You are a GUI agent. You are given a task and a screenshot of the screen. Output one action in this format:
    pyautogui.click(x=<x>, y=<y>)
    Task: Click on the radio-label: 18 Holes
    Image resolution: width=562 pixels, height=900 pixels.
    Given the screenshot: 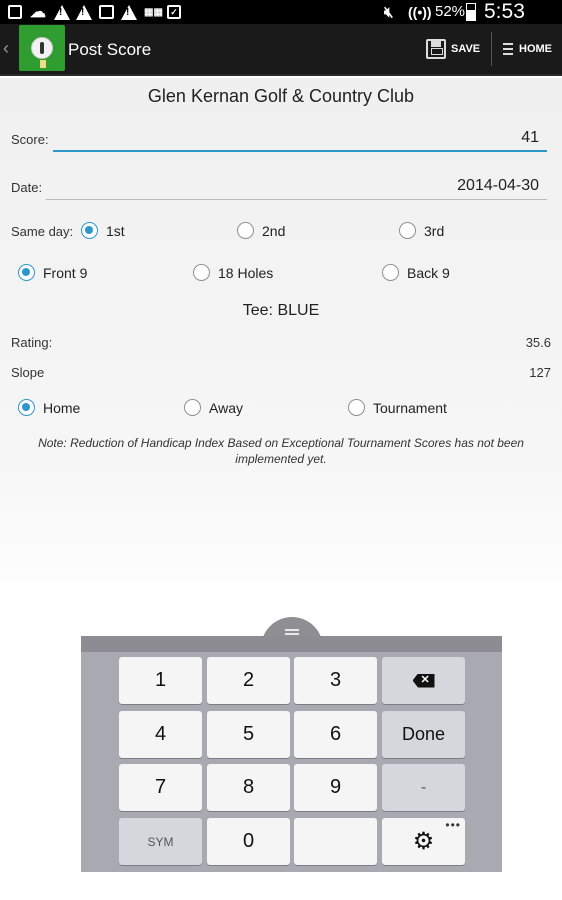 What is the action you would take?
    pyautogui.click(x=246, y=272)
    